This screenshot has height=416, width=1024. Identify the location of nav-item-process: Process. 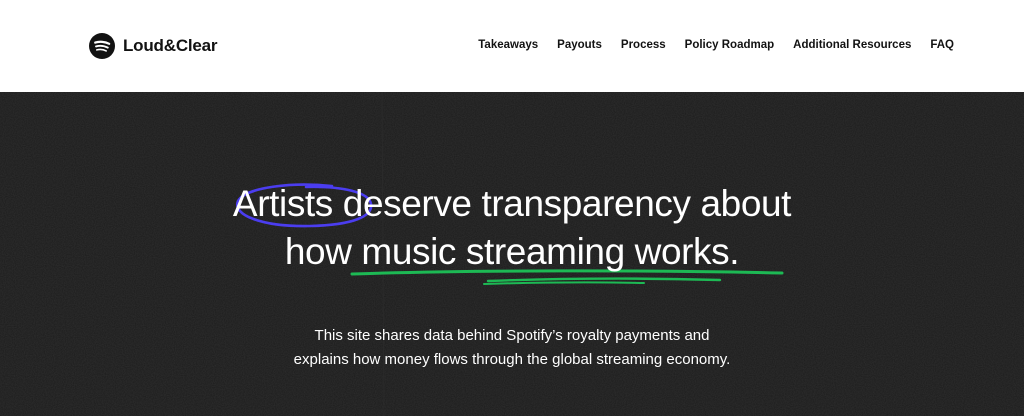
(643, 45).